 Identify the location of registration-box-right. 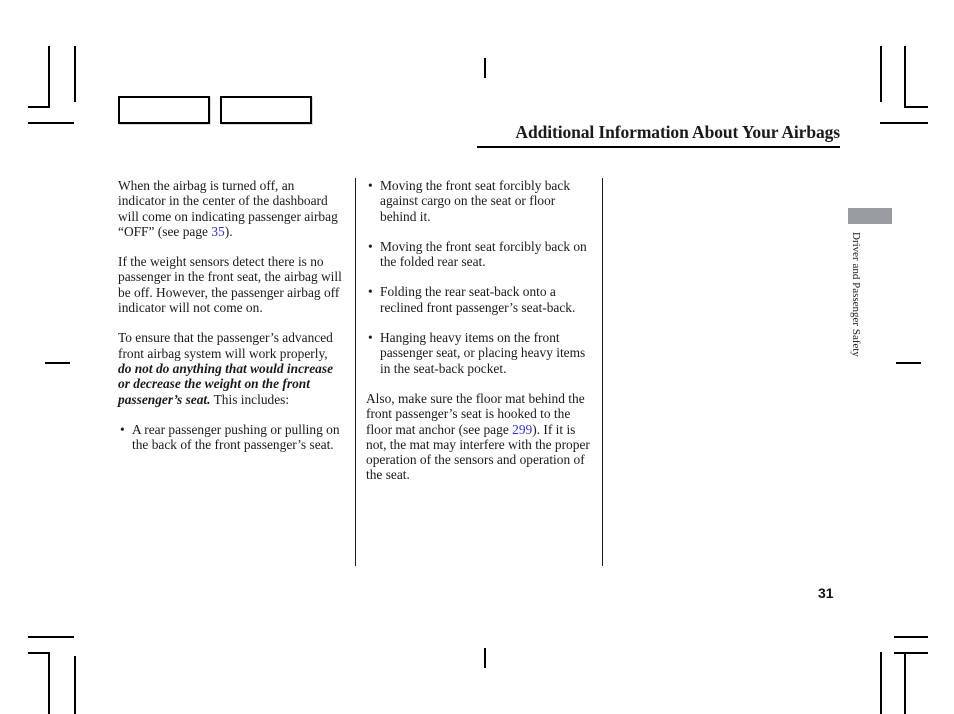
(266, 110).